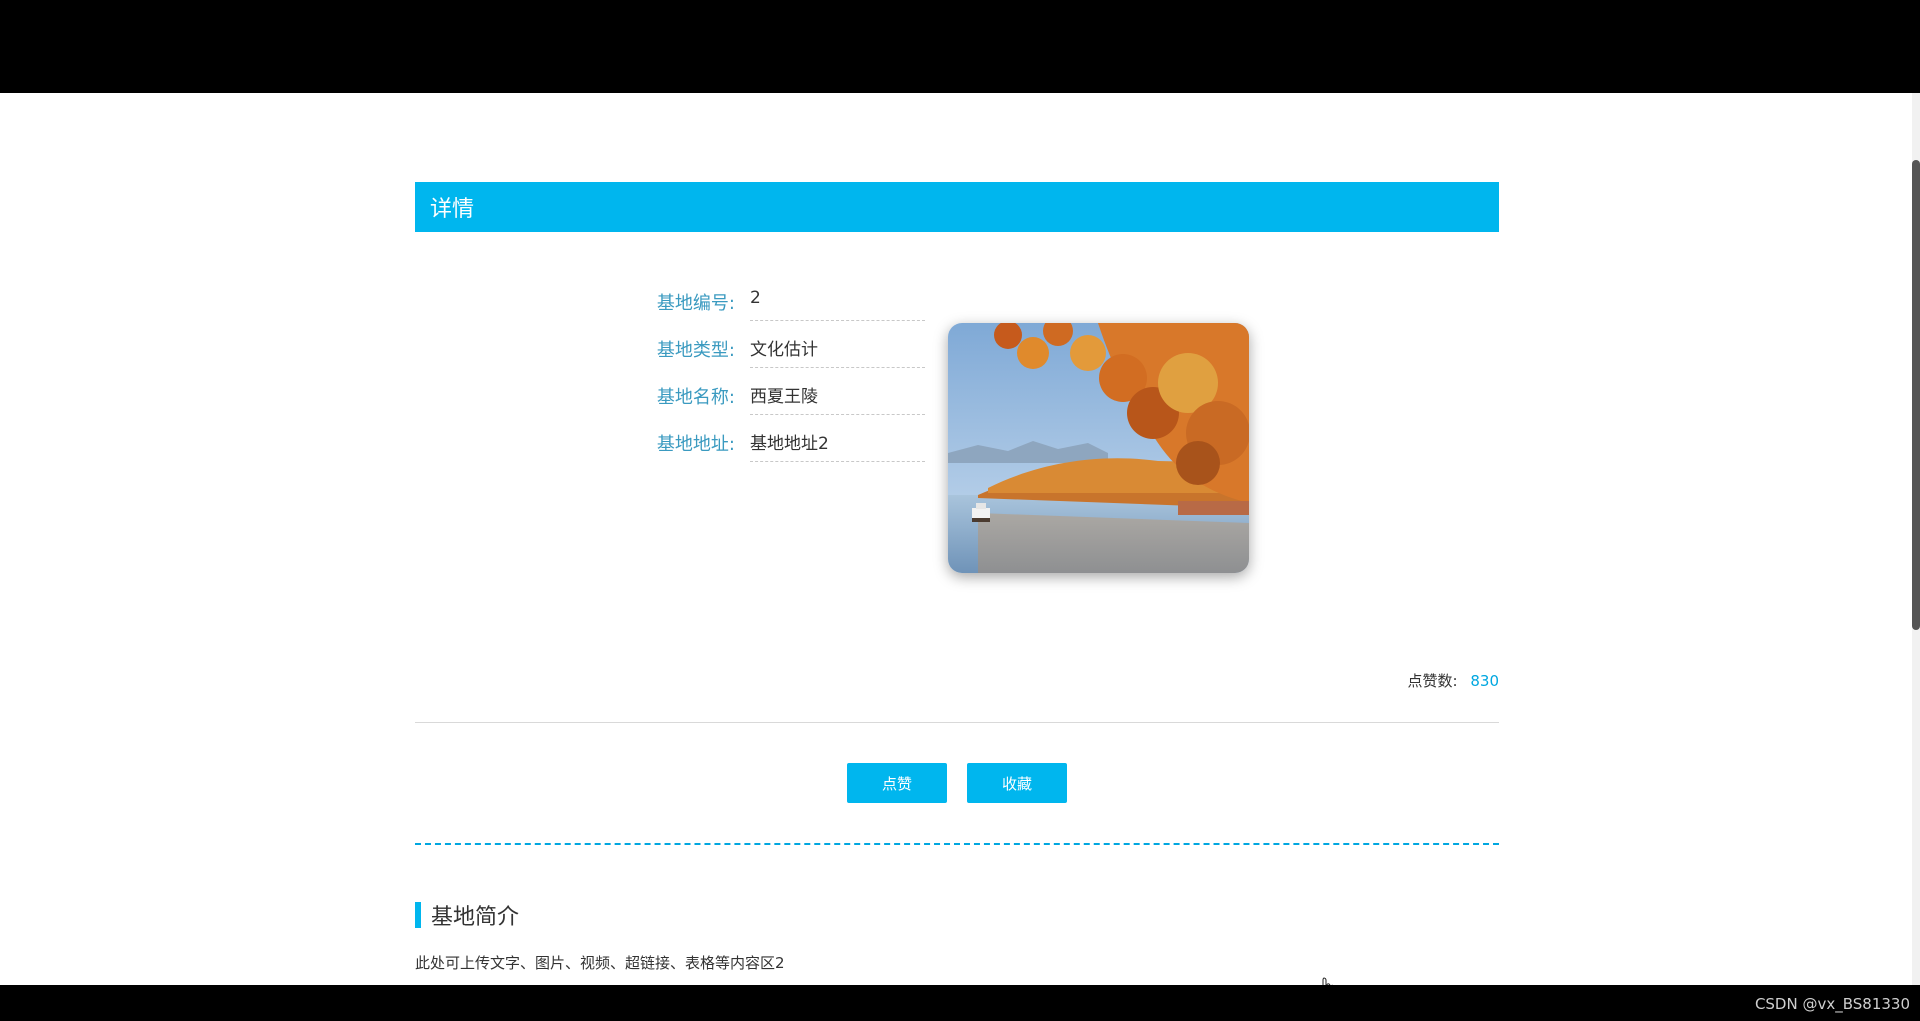  Describe the element at coordinates (837, 445) in the screenshot. I see `field-value: 基地地址2` at that location.